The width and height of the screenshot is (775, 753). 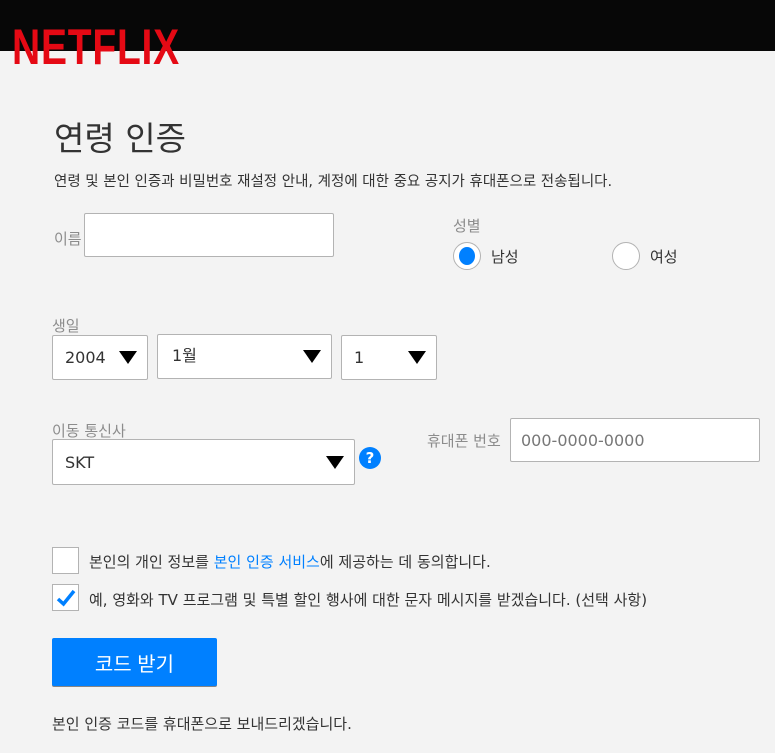 What do you see at coordinates (134, 662) in the screenshot?
I see `get-code-button: 코드 받기` at bounding box center [134, 662].